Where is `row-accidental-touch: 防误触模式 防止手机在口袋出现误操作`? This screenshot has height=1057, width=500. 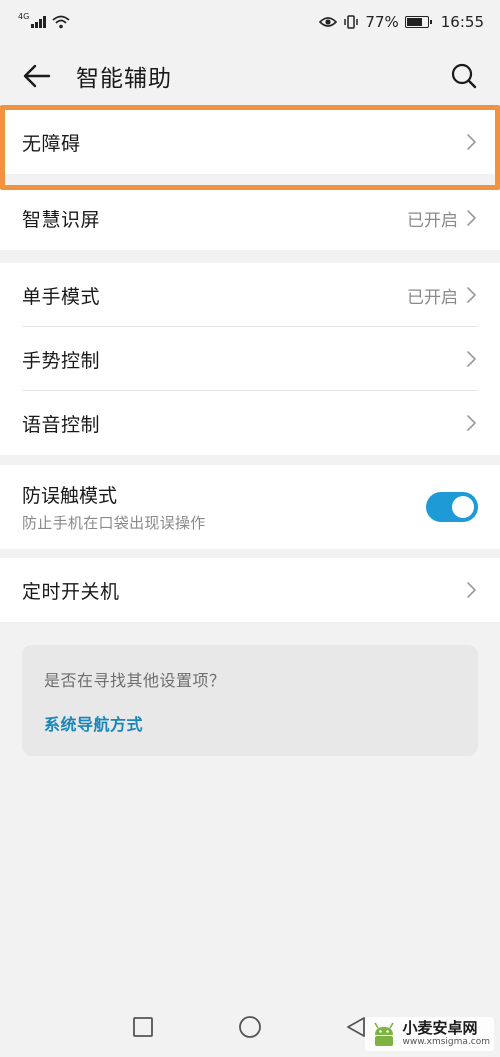
row-accidental-touch: 防误触模式 防止手机在口袋出现误操作 is located at coordinates (250, 507).